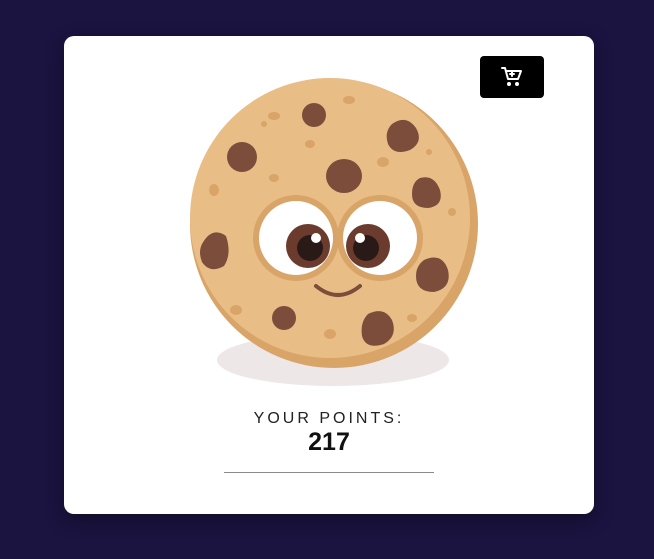  Describe the element at coordinates (329, 472) in the screenshot. I see `divider` at that location.